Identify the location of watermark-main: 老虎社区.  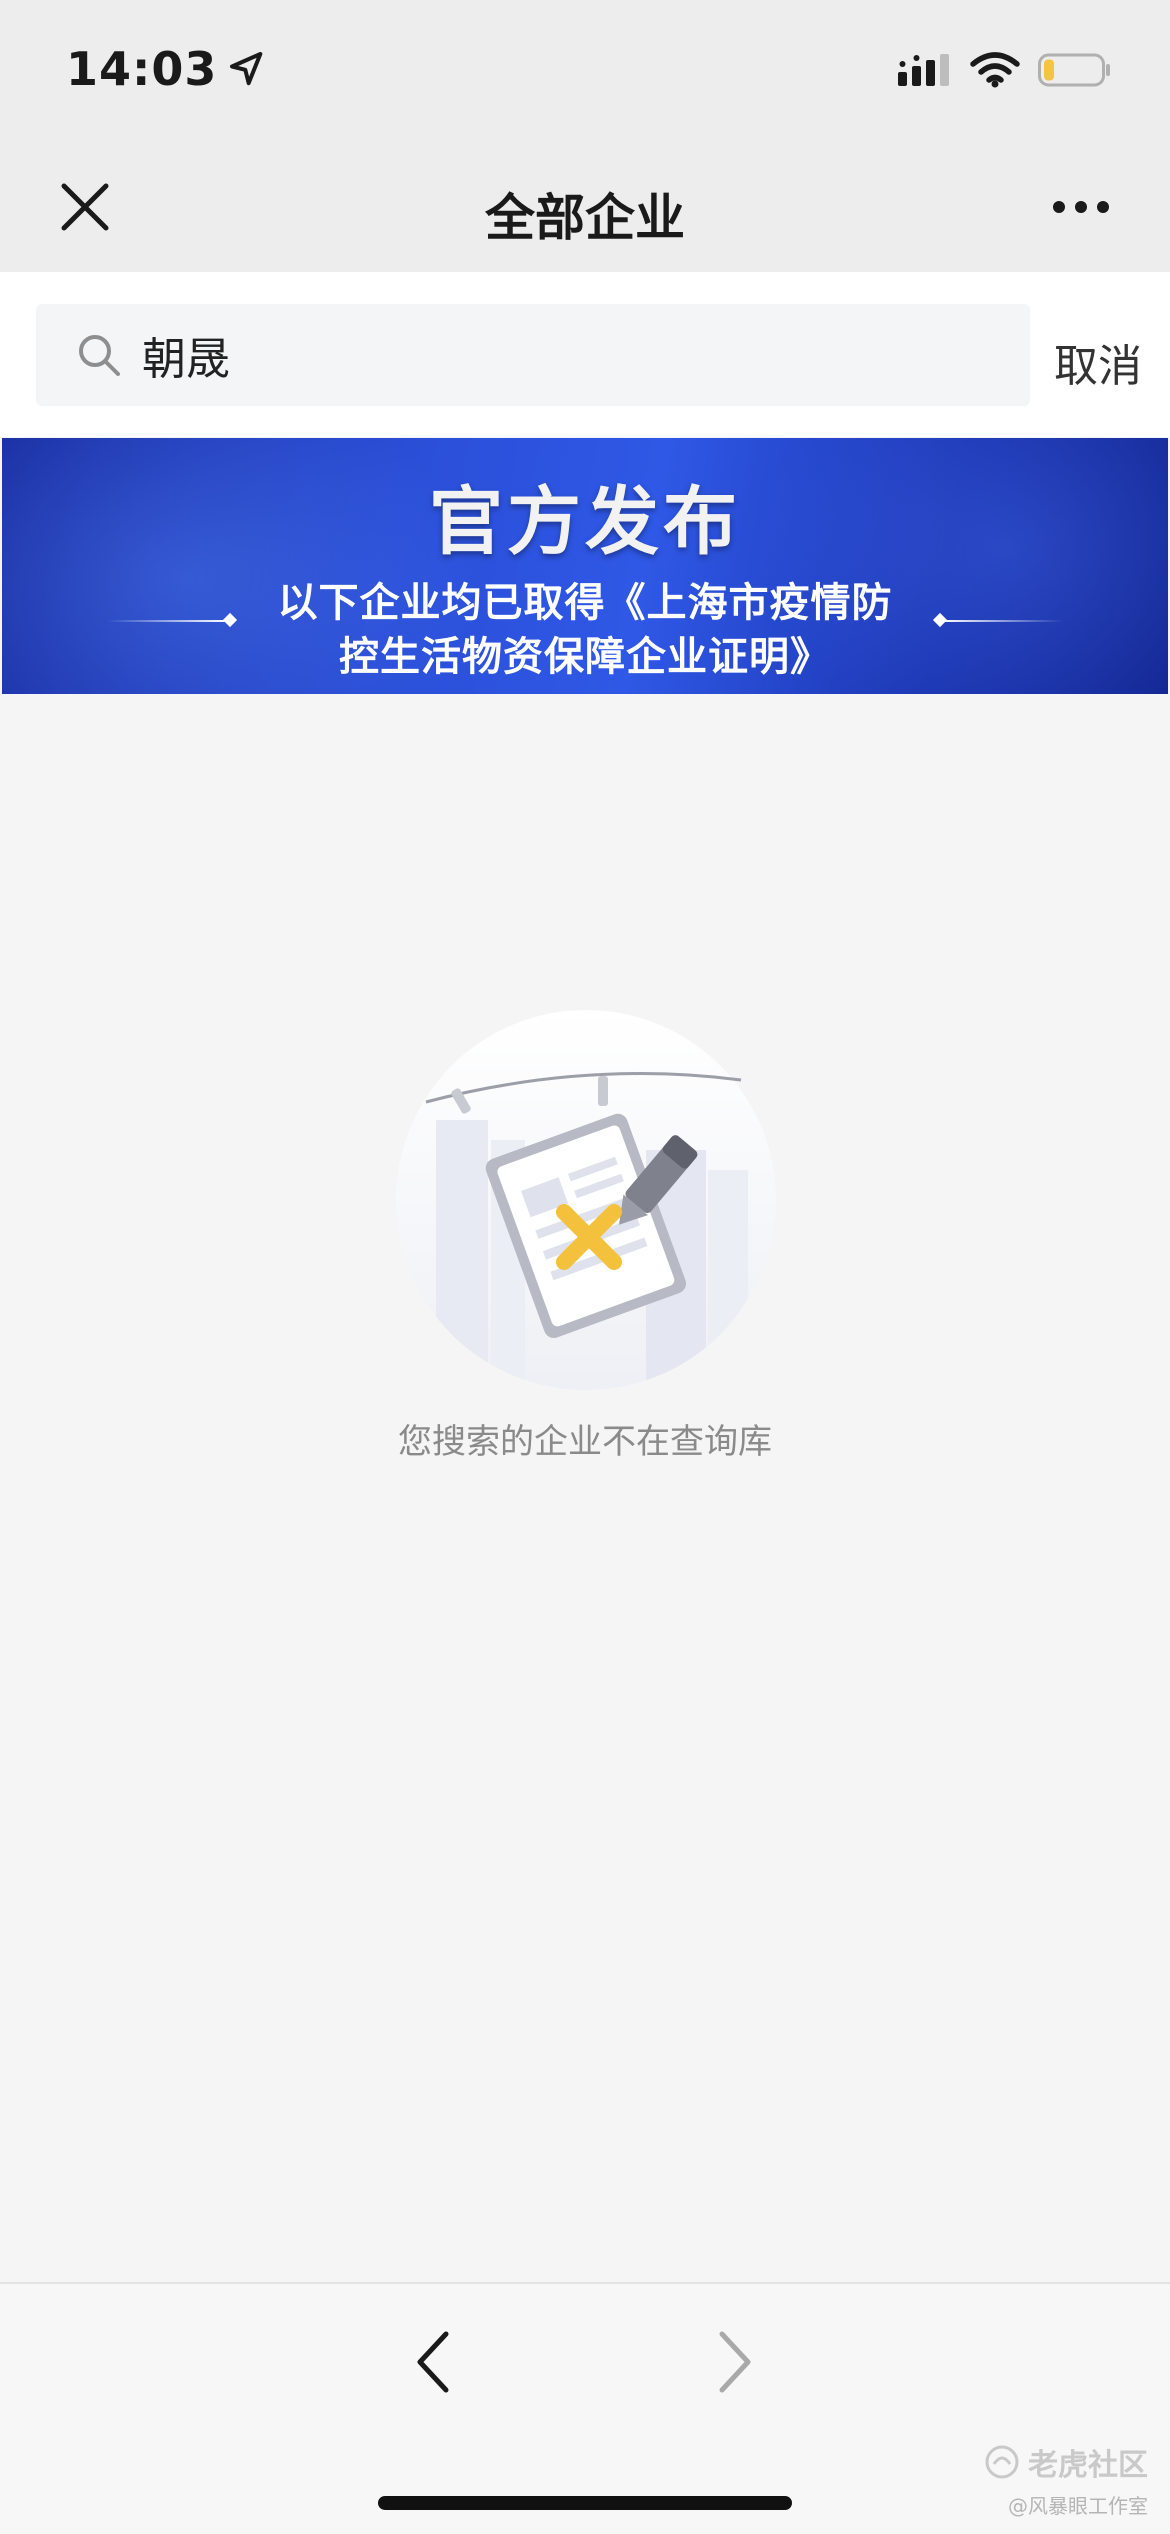
(1066, 2462).